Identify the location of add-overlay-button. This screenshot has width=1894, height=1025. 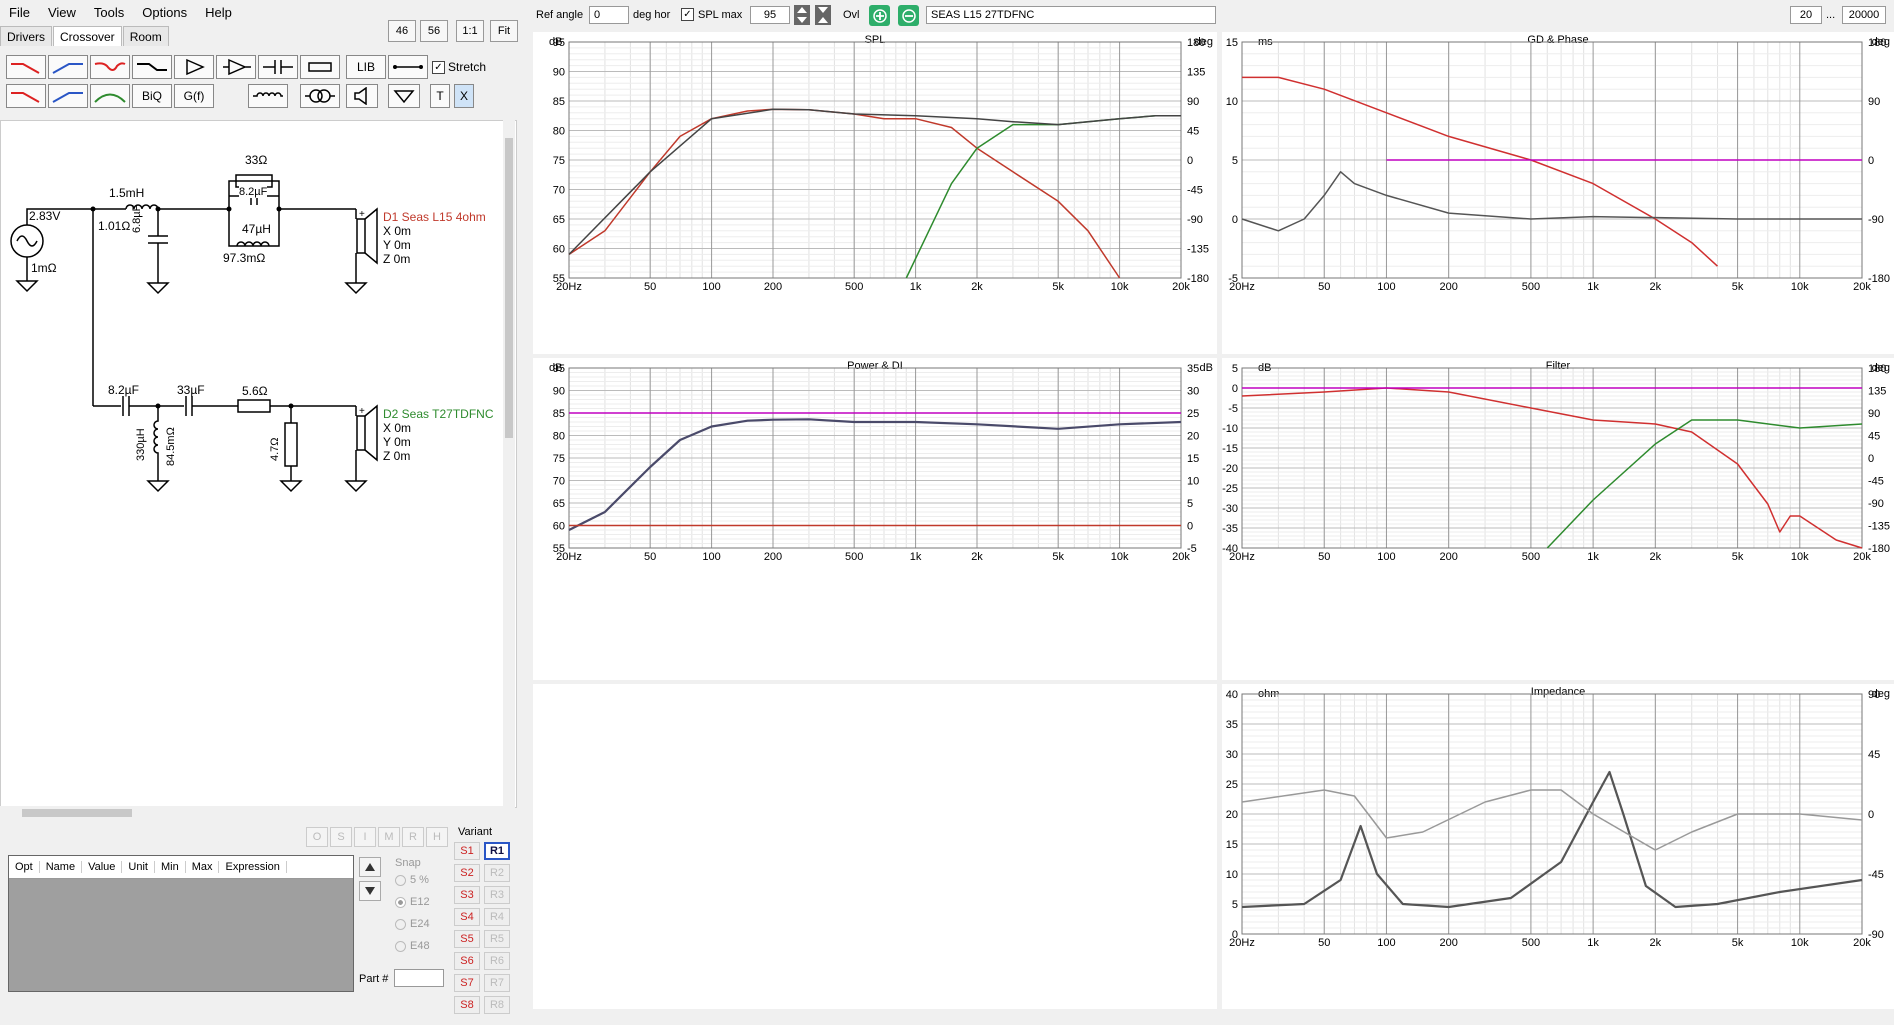
(879, 15).